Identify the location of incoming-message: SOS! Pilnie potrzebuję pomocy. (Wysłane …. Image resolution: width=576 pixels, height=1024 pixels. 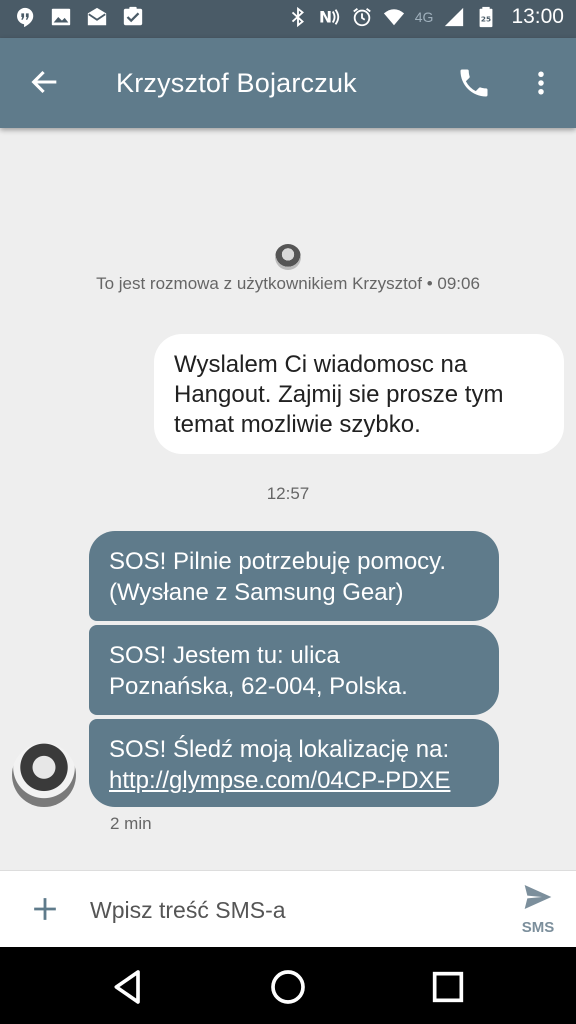
(294, 576).